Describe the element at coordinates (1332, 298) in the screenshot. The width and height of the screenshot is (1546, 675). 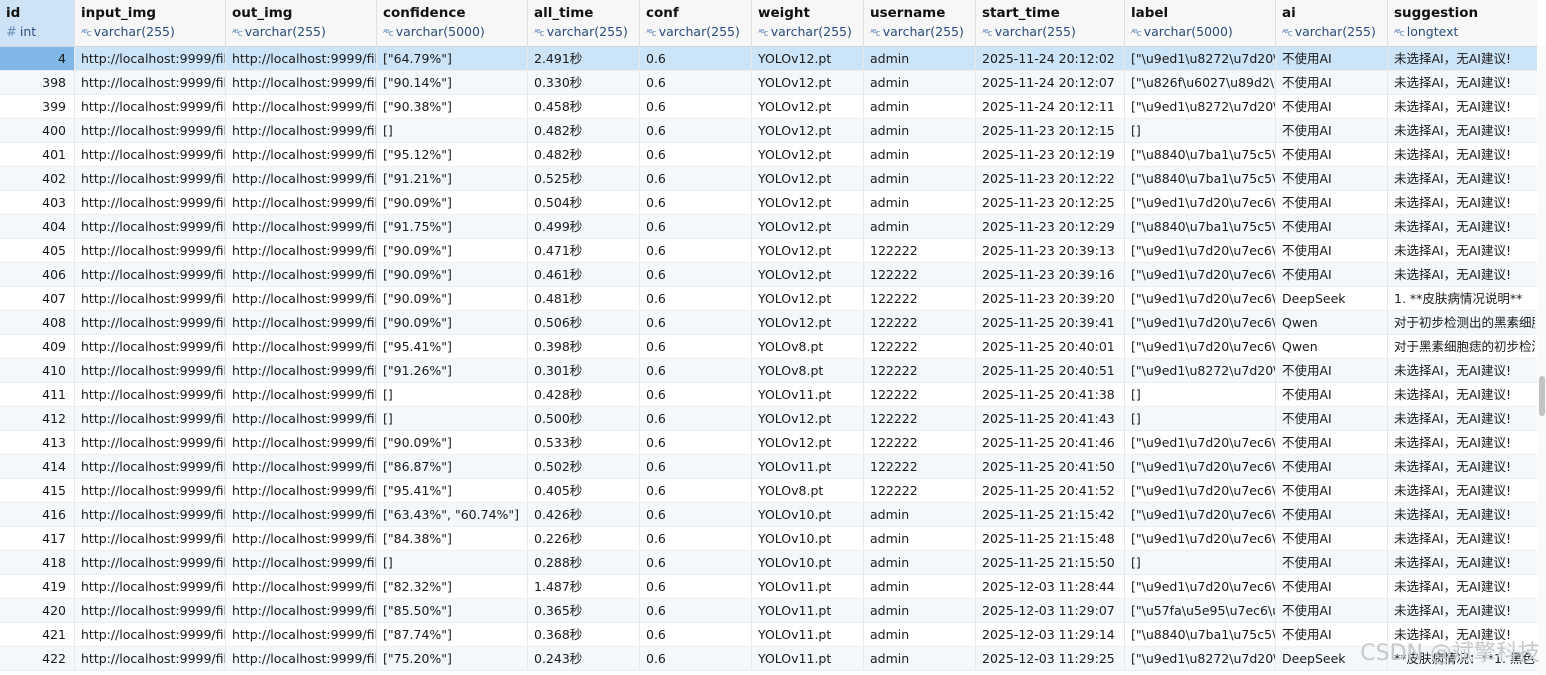
I see `cell-ai: DeepSeek` at that location.